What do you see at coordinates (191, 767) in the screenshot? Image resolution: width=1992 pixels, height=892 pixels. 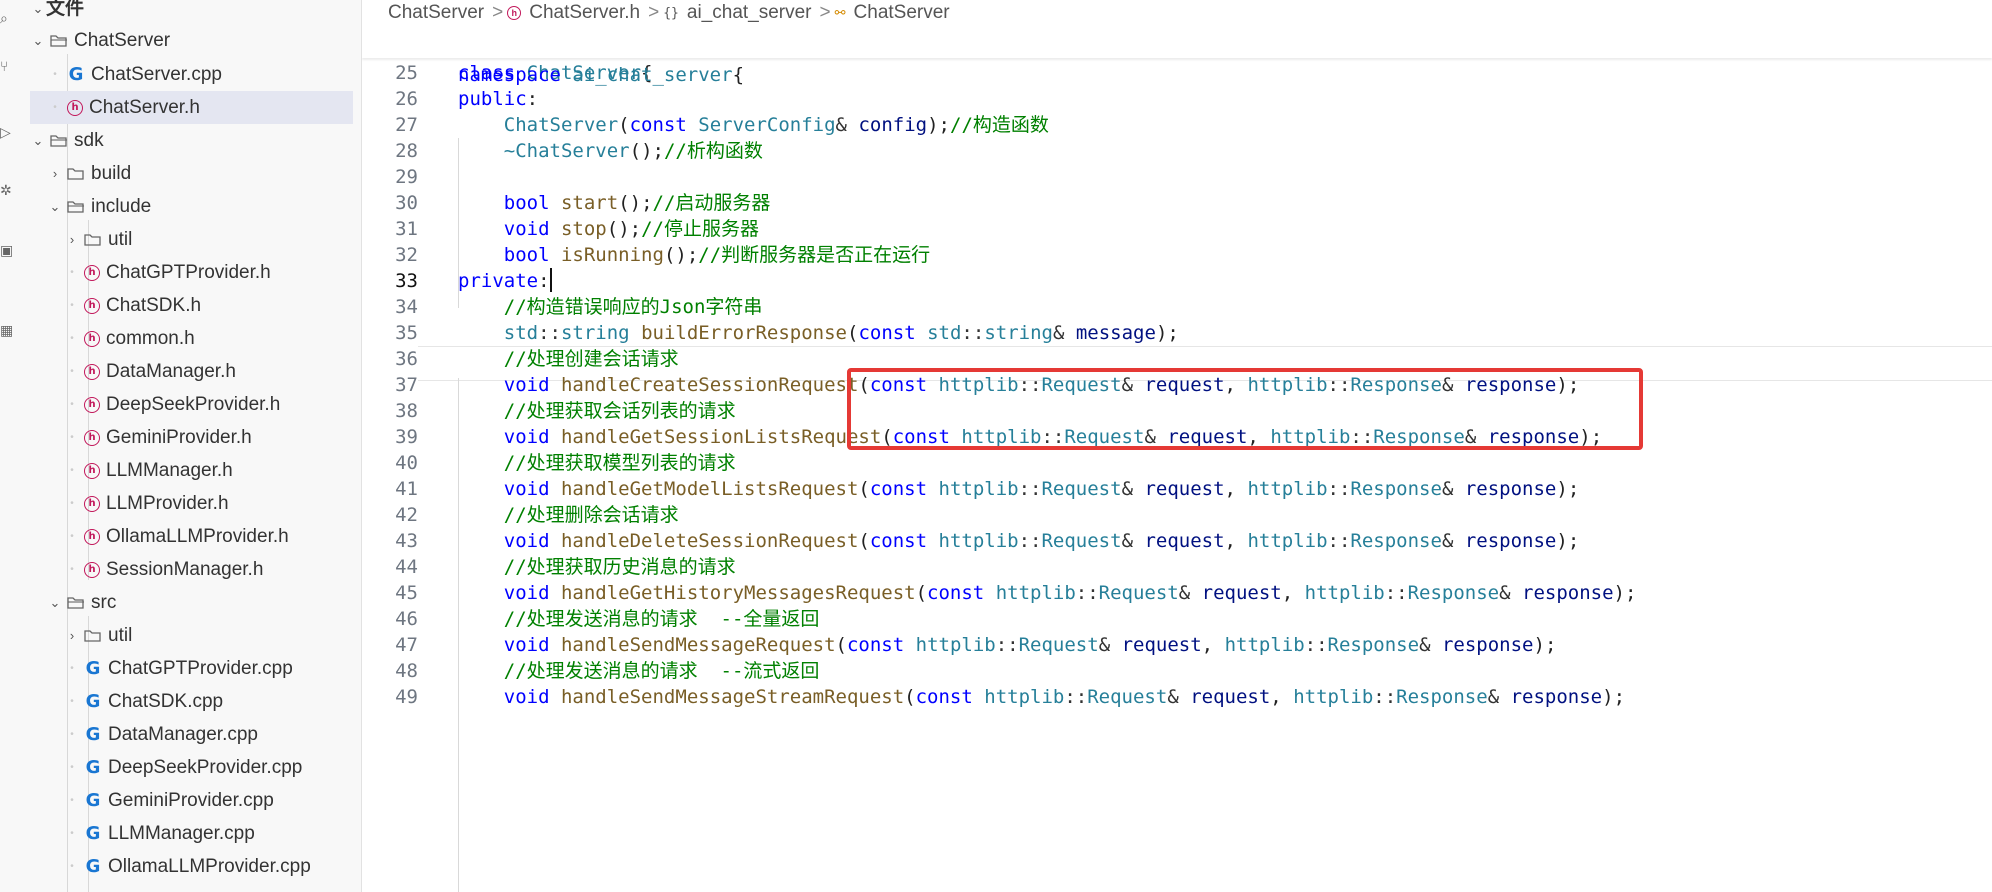 I see `file-item: • G DeepSeekProvider.cpp` at bounding box center [191, 767].